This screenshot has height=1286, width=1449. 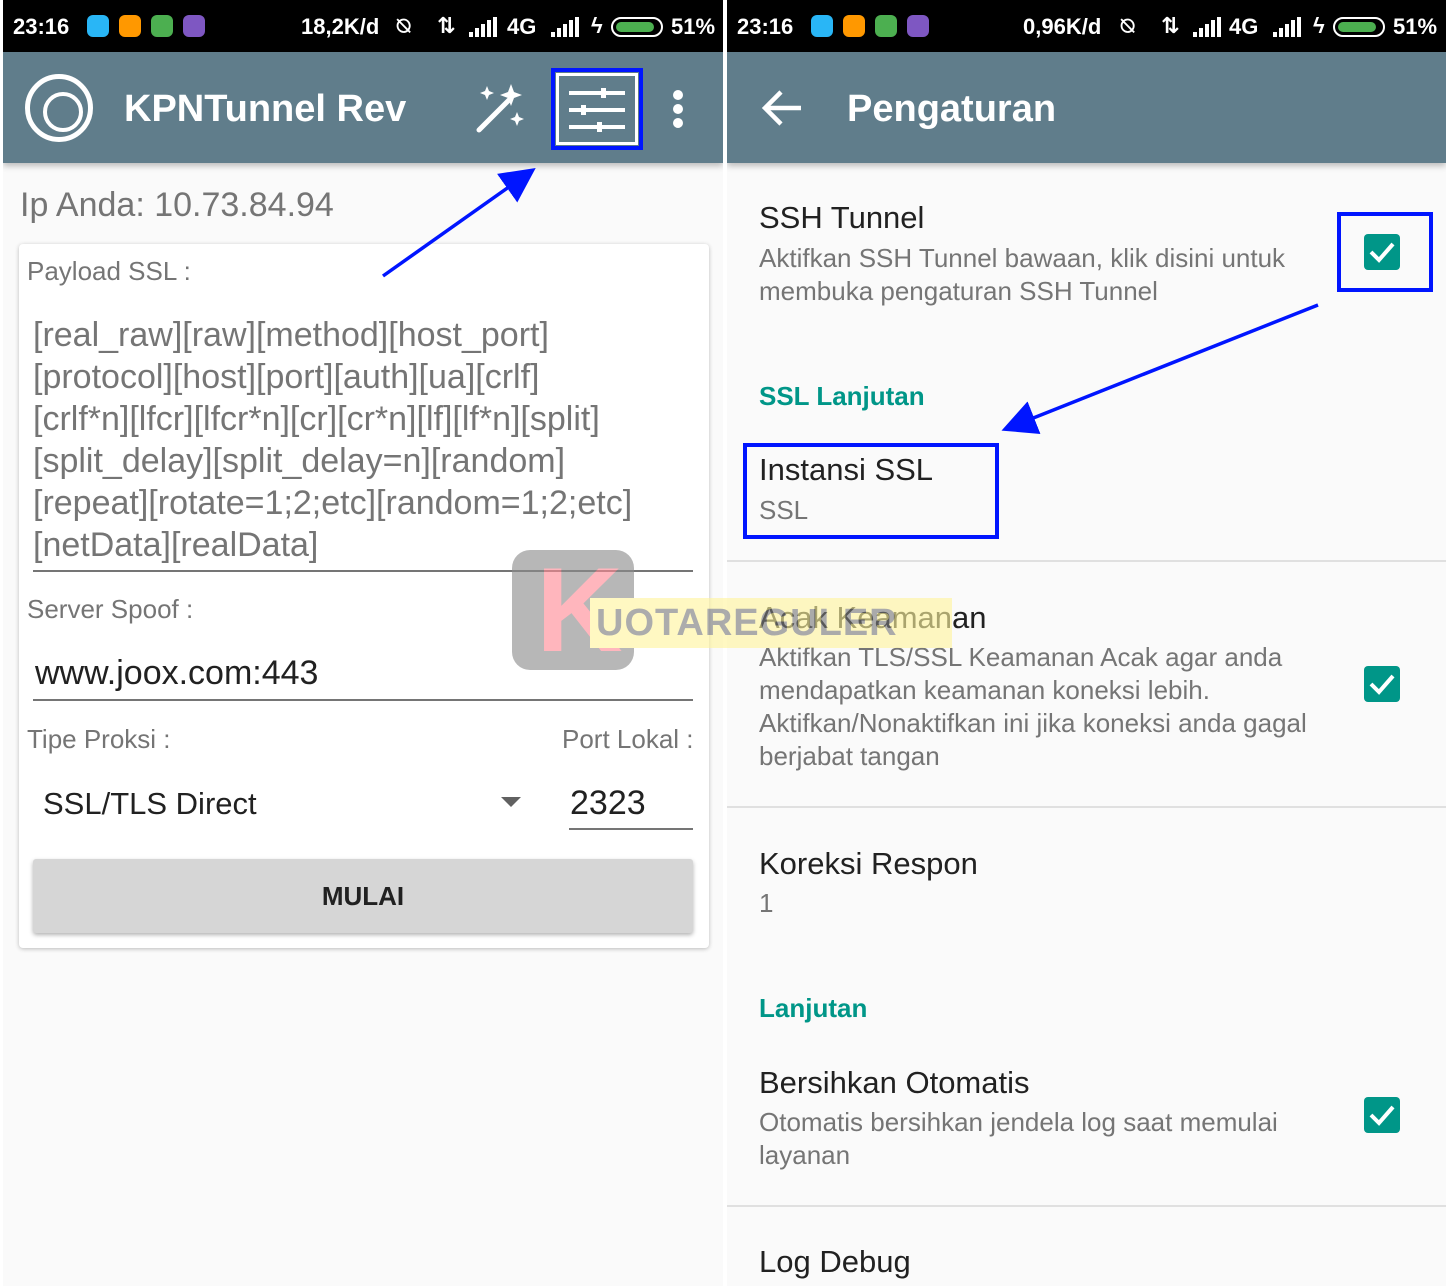 I want to click on category-advanced: Lanjutan, so click(x=813, y=1008).